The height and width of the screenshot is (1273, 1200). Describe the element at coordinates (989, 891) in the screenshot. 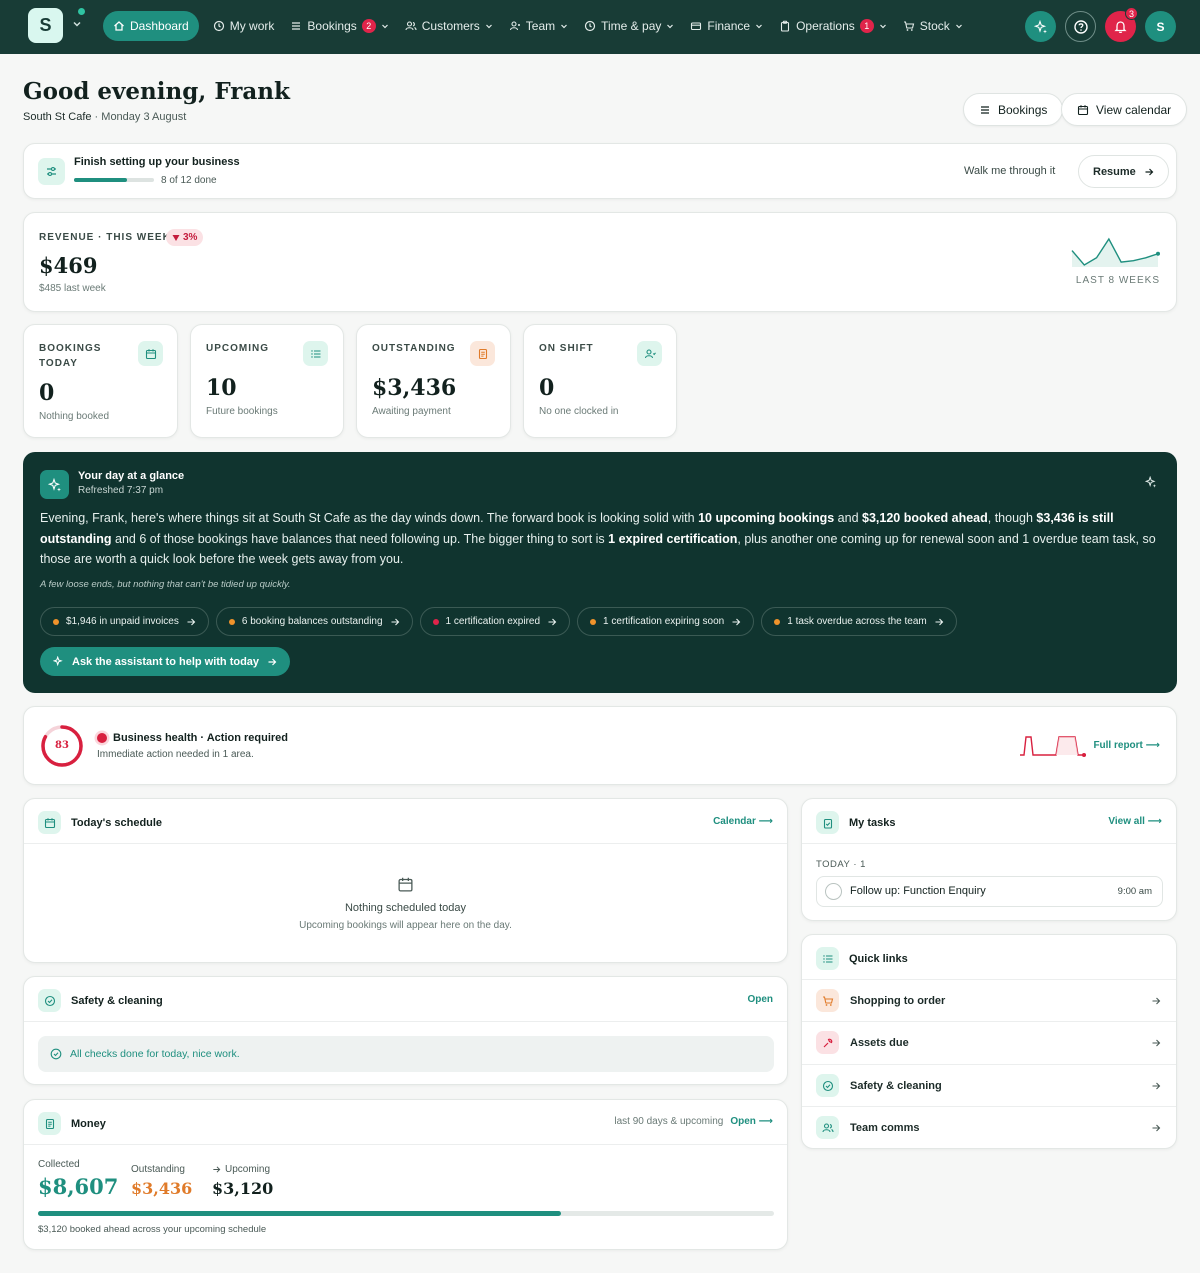

I see `task-row: Follow up: Function Enquiry 9:00 am` at that location.